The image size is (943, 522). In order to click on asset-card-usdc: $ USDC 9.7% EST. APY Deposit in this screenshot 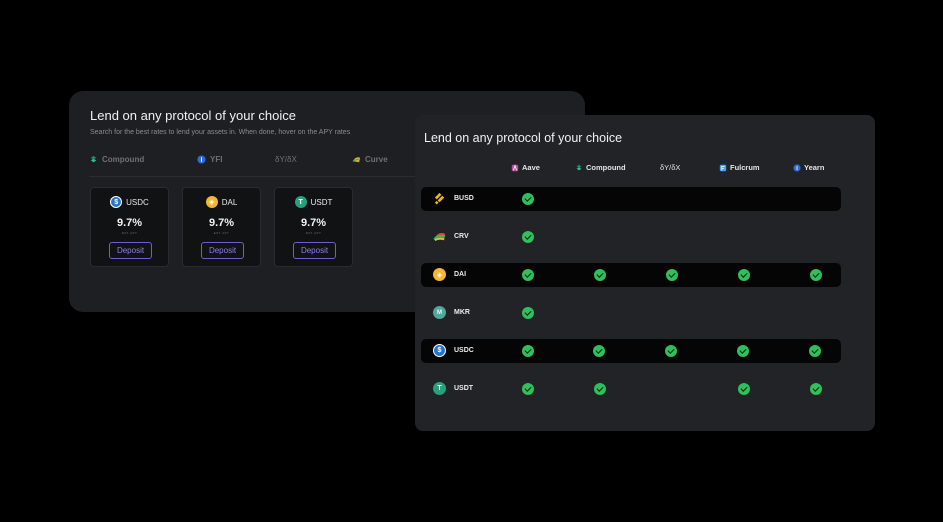, I will do `click(129, 227)`.